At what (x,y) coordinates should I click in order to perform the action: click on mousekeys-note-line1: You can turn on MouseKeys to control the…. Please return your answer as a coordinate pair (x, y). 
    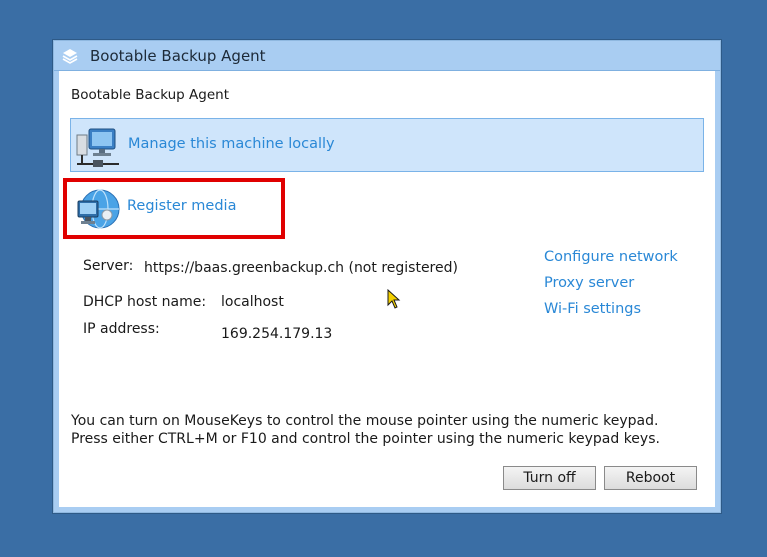
    Looking at the image, I should click on (365, 421).